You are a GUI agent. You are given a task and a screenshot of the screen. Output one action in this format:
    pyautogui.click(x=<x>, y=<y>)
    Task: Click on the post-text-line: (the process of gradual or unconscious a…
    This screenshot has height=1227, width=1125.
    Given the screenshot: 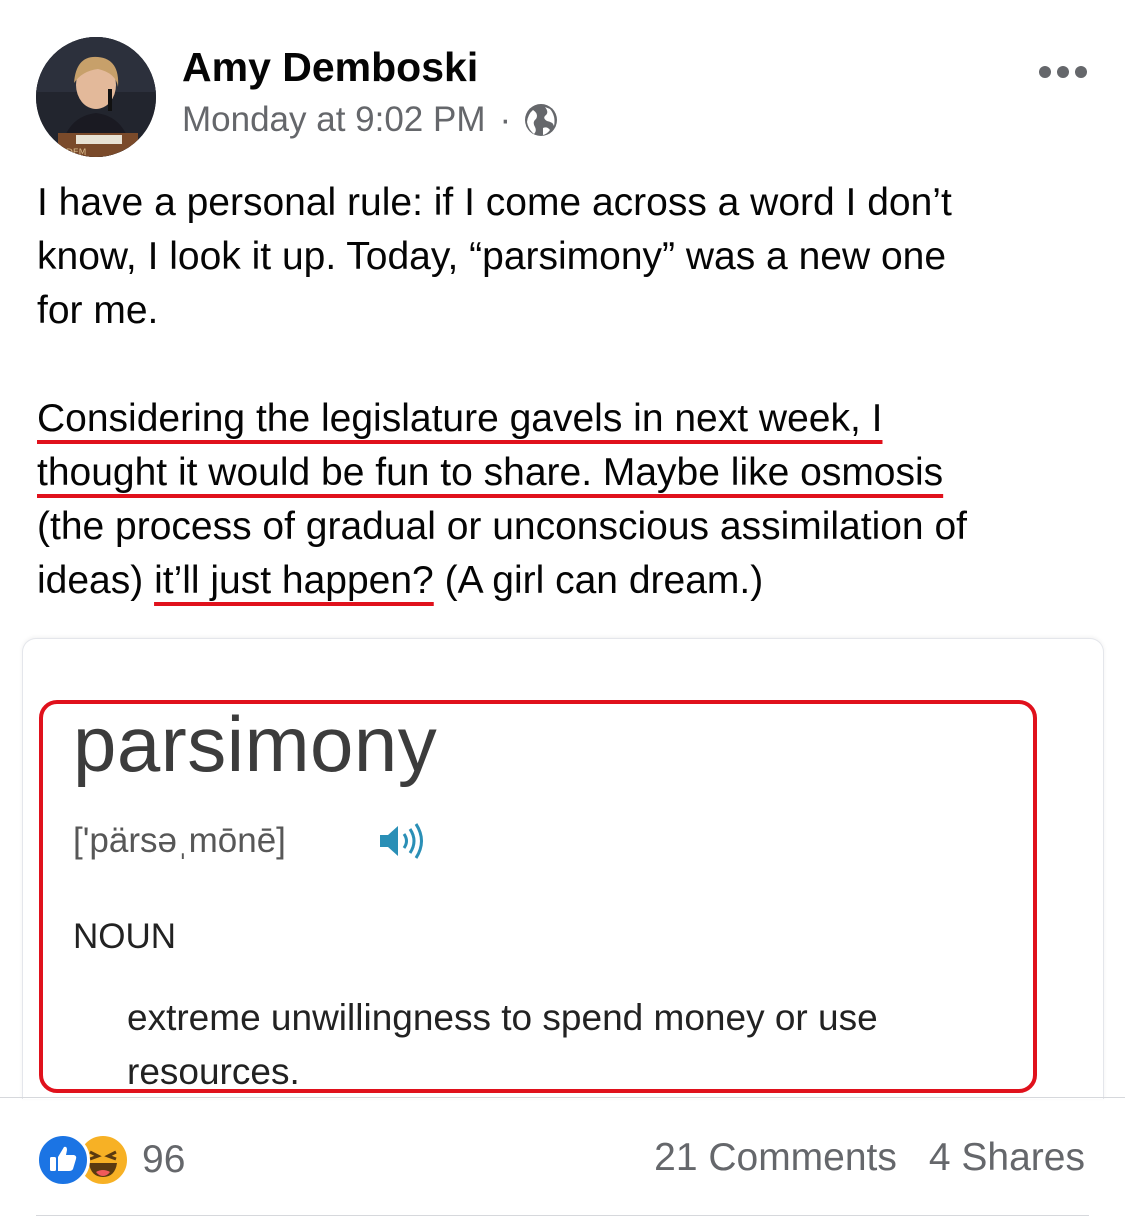 What is the action you would take?
    pyautogui.click(x=502, y=526)
    